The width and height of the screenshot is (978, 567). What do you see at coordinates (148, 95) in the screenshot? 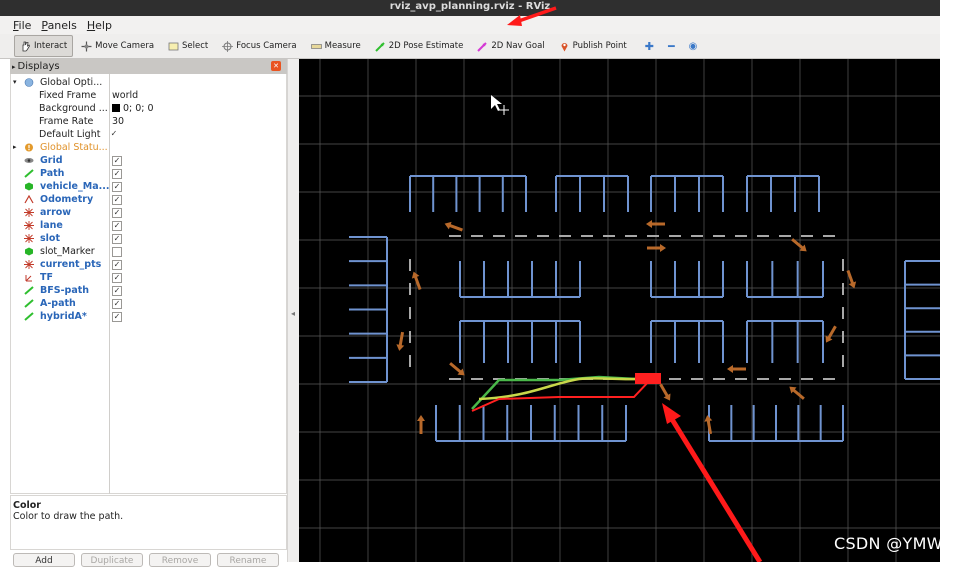
I see `tree-row-fixed-frame: Fixed Frame world` at bounding box center [148, 95].